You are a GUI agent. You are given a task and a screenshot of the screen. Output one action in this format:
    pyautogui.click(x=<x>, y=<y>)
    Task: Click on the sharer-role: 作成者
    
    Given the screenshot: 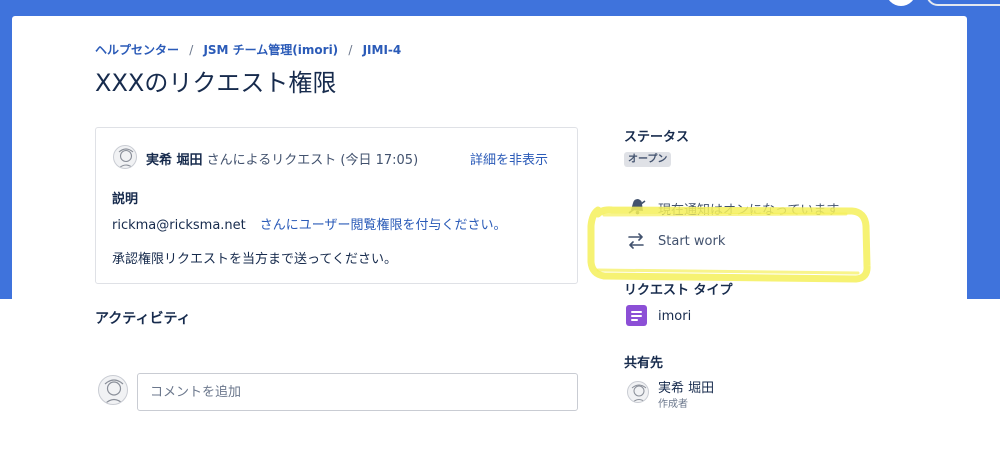 What is the action you would take?
    pyautogui.click(x=673, y=404)
    